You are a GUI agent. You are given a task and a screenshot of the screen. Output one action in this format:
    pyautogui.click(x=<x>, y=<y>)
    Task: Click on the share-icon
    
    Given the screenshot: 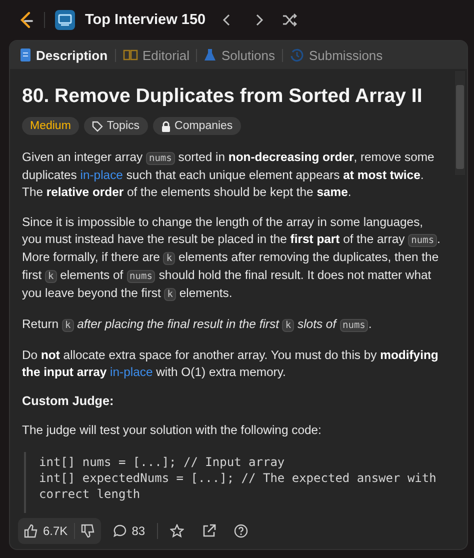 What is the action you would take?
    pyautogui.click(x=209, y=531)
    